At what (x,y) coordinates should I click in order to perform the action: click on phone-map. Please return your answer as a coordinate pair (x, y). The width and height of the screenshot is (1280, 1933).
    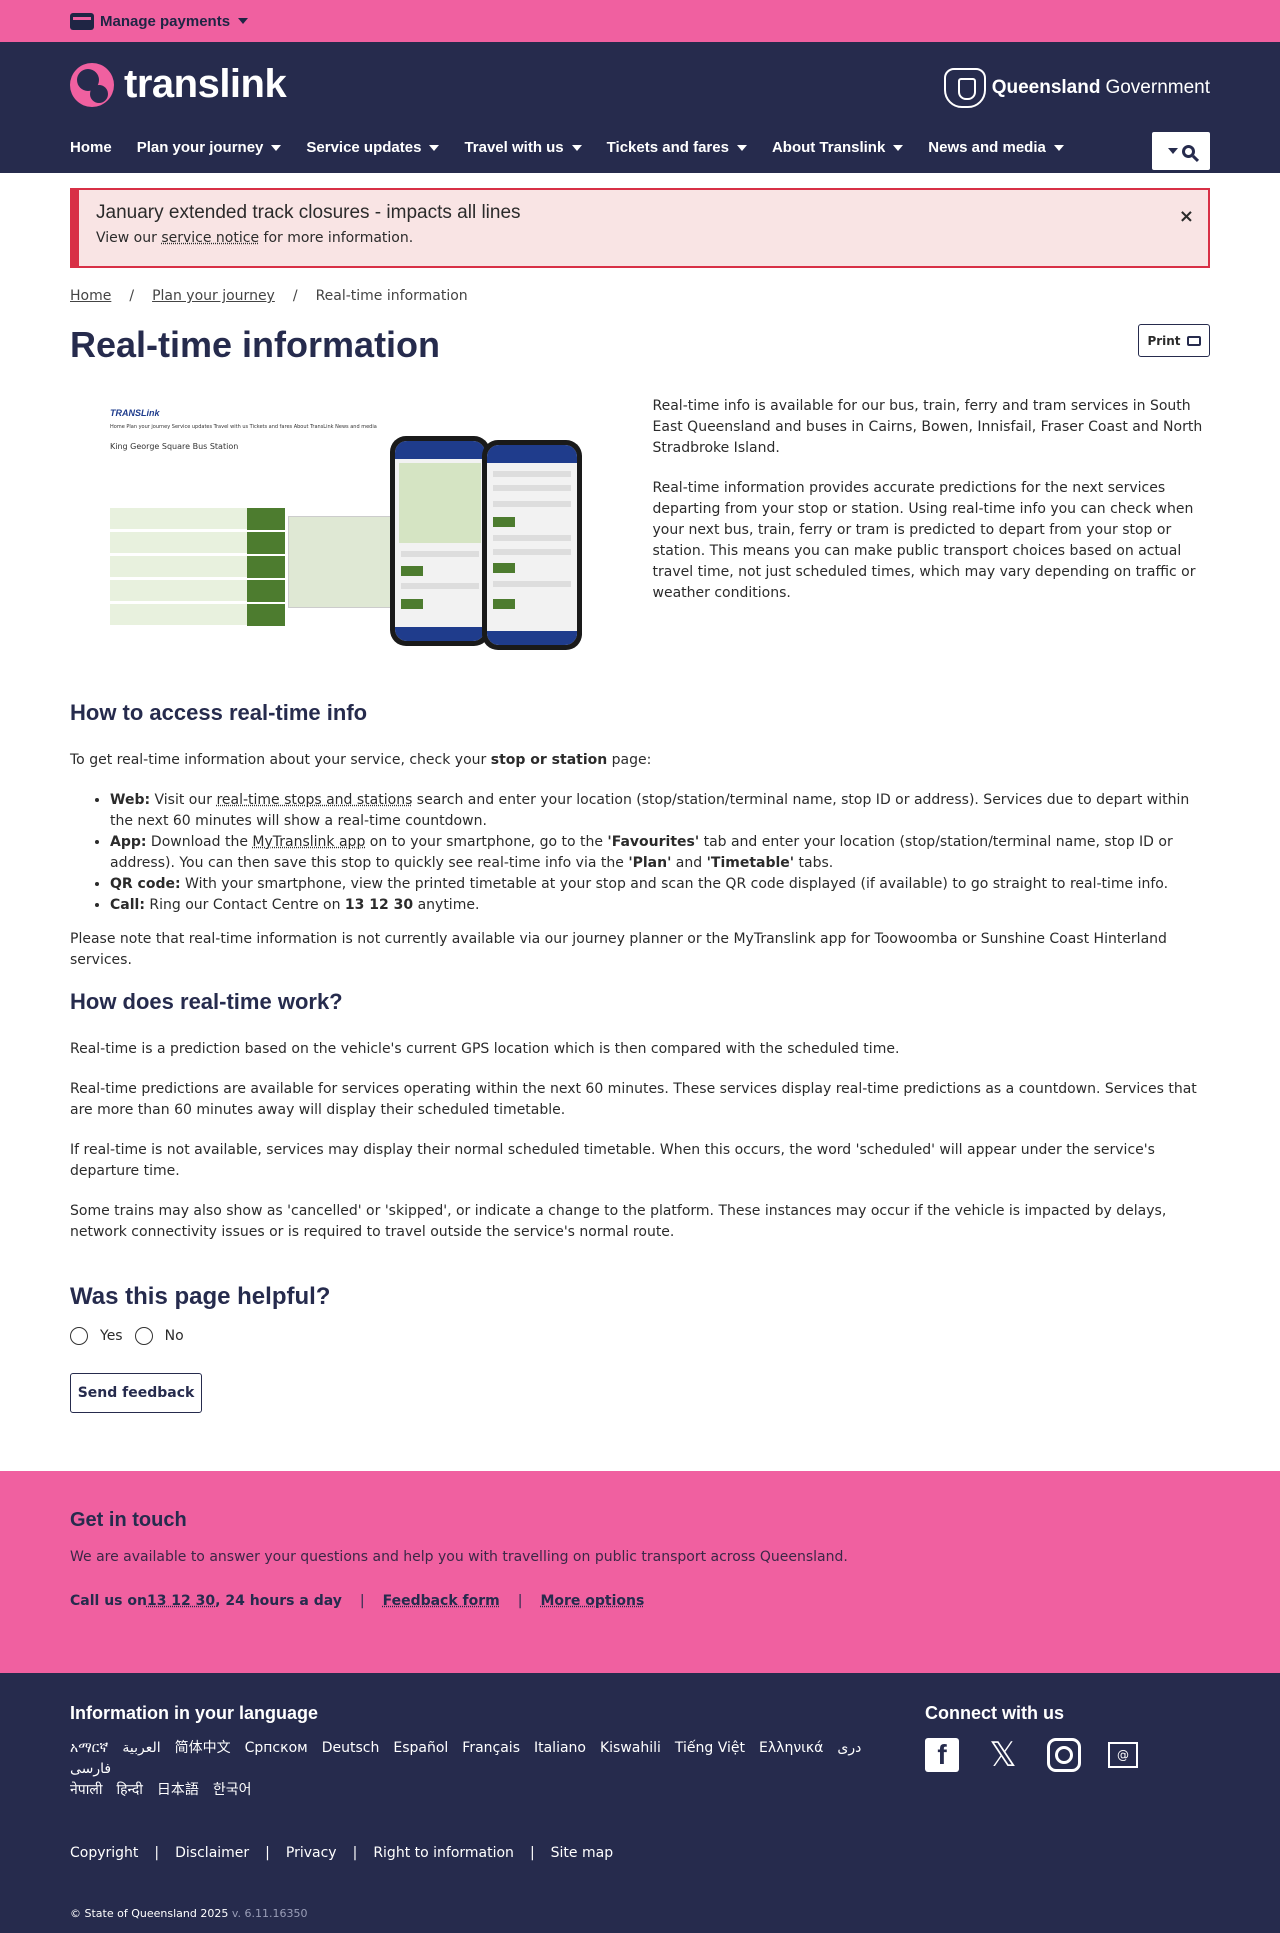
    Looking at the image, I should click on (440, 503).